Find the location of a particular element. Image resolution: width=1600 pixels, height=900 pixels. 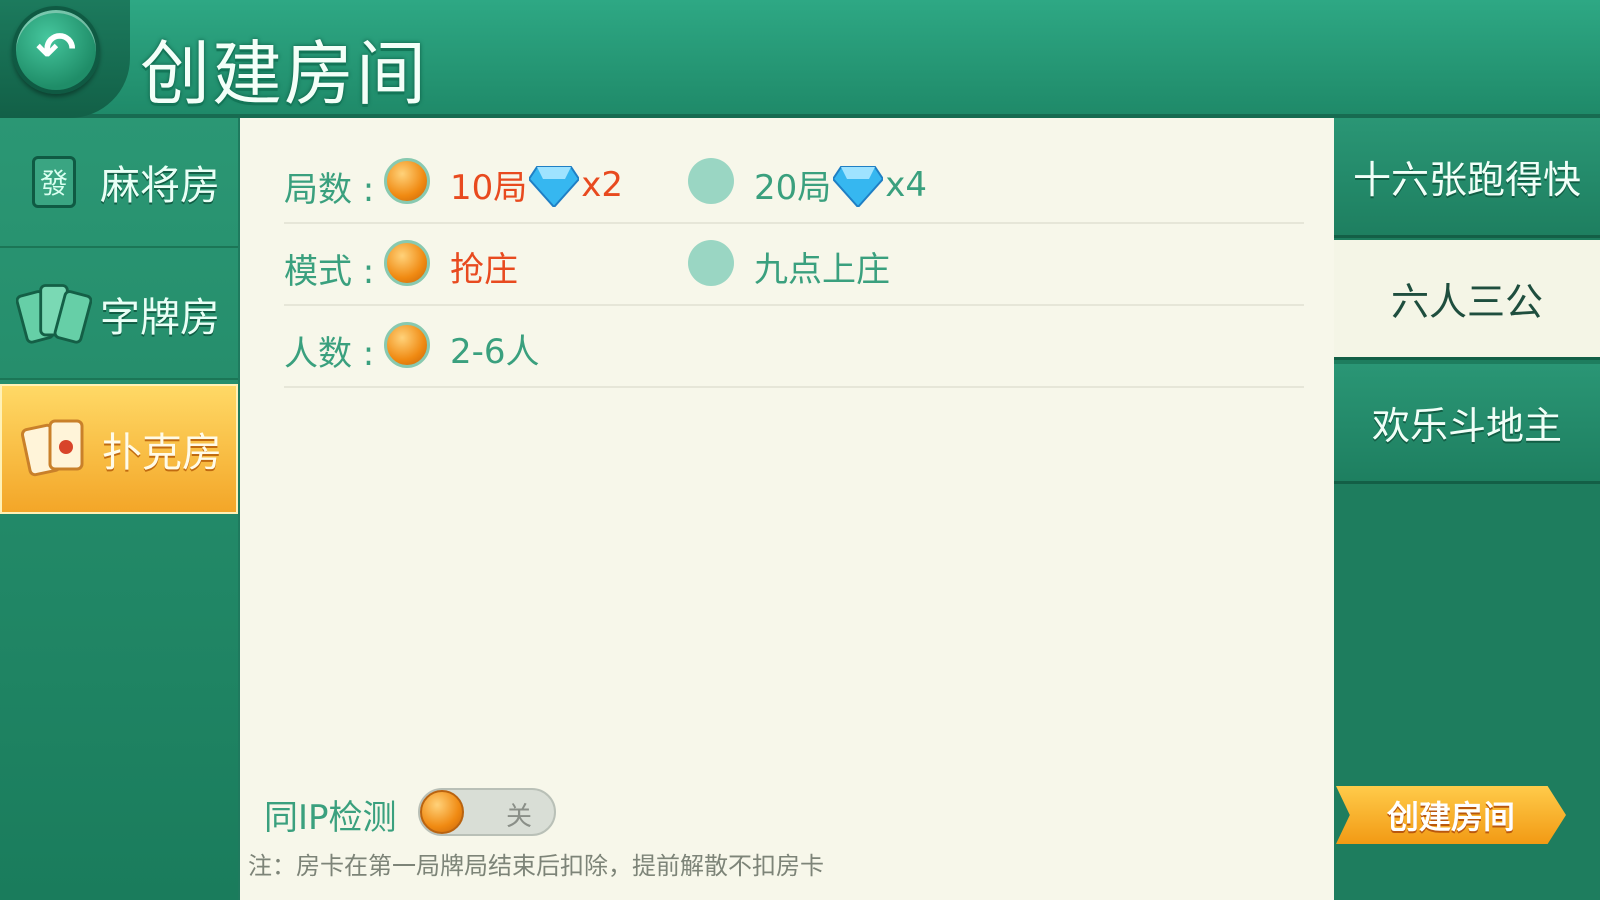

back-arrow-icon: ↶ is located at coordinates (56, 50).